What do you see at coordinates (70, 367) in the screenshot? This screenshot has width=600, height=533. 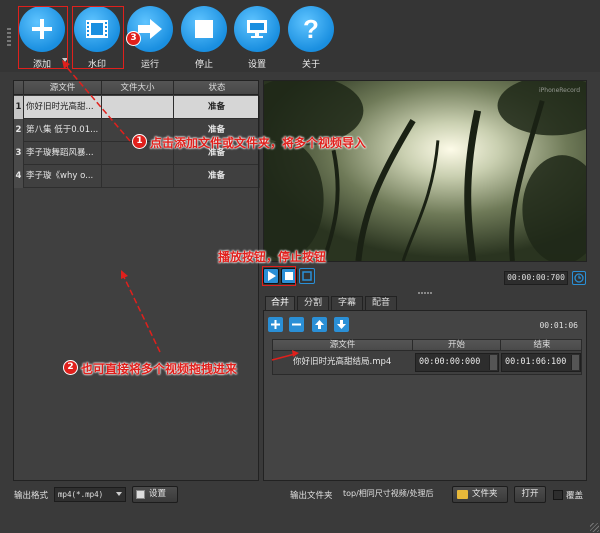 I see `annotation-badge-2: 2` at bounding box center [70, 367].